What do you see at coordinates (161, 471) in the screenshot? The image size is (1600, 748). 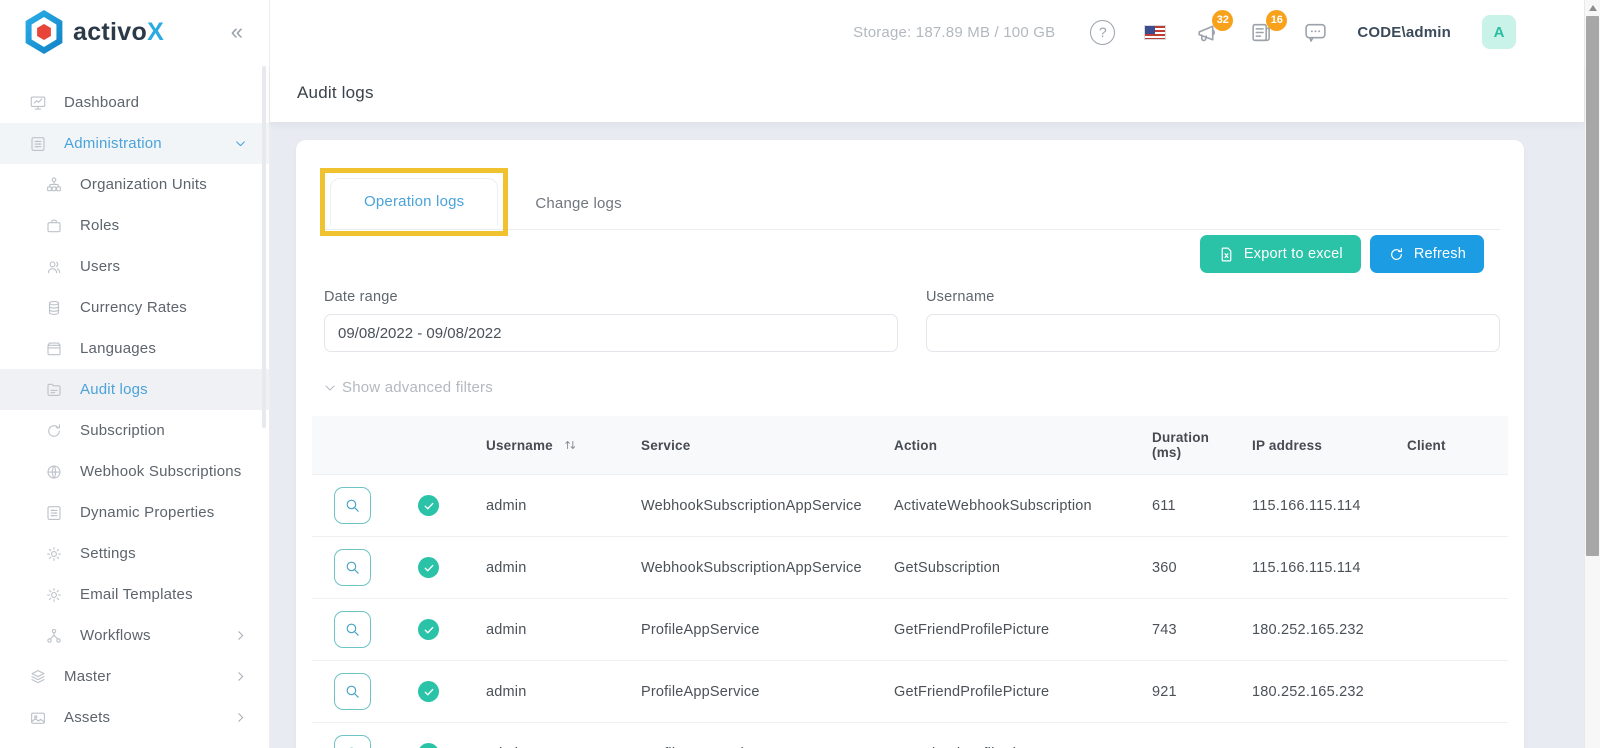 I see `sidebar-item-label: Webhook Subscriptions` at bounding box center [161, 471].